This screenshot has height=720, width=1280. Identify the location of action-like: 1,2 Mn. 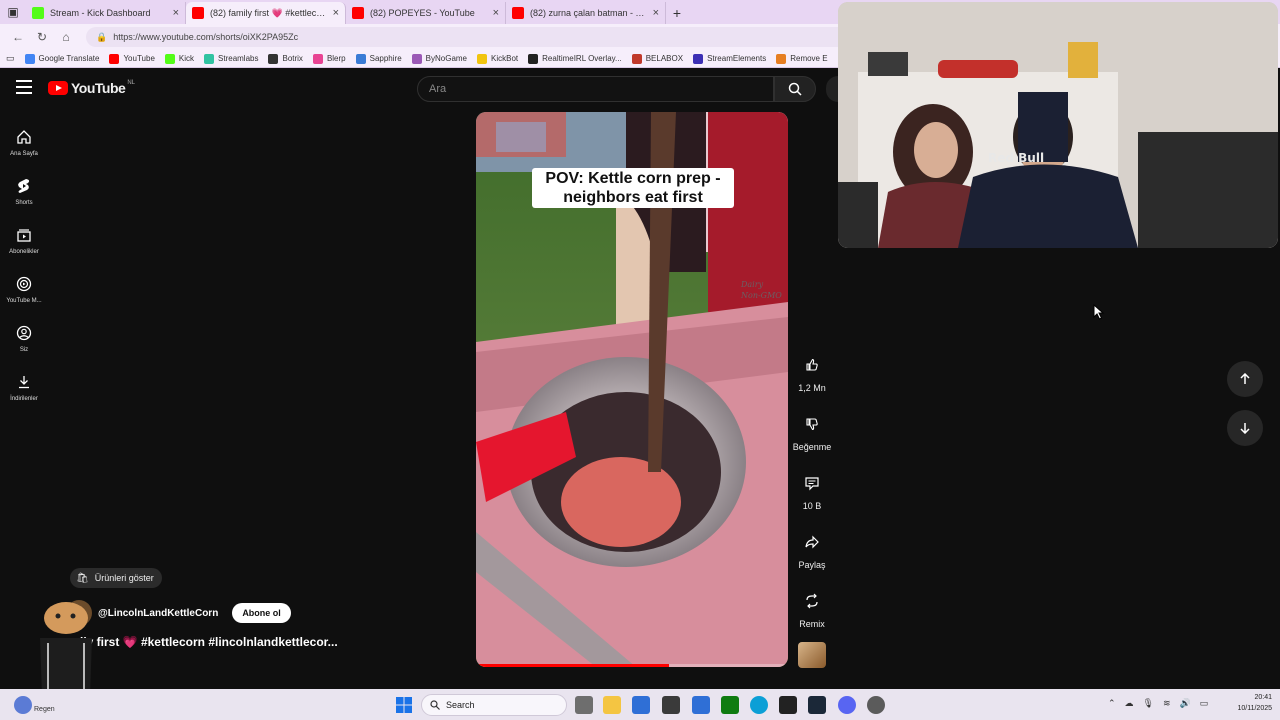
(812, 379).